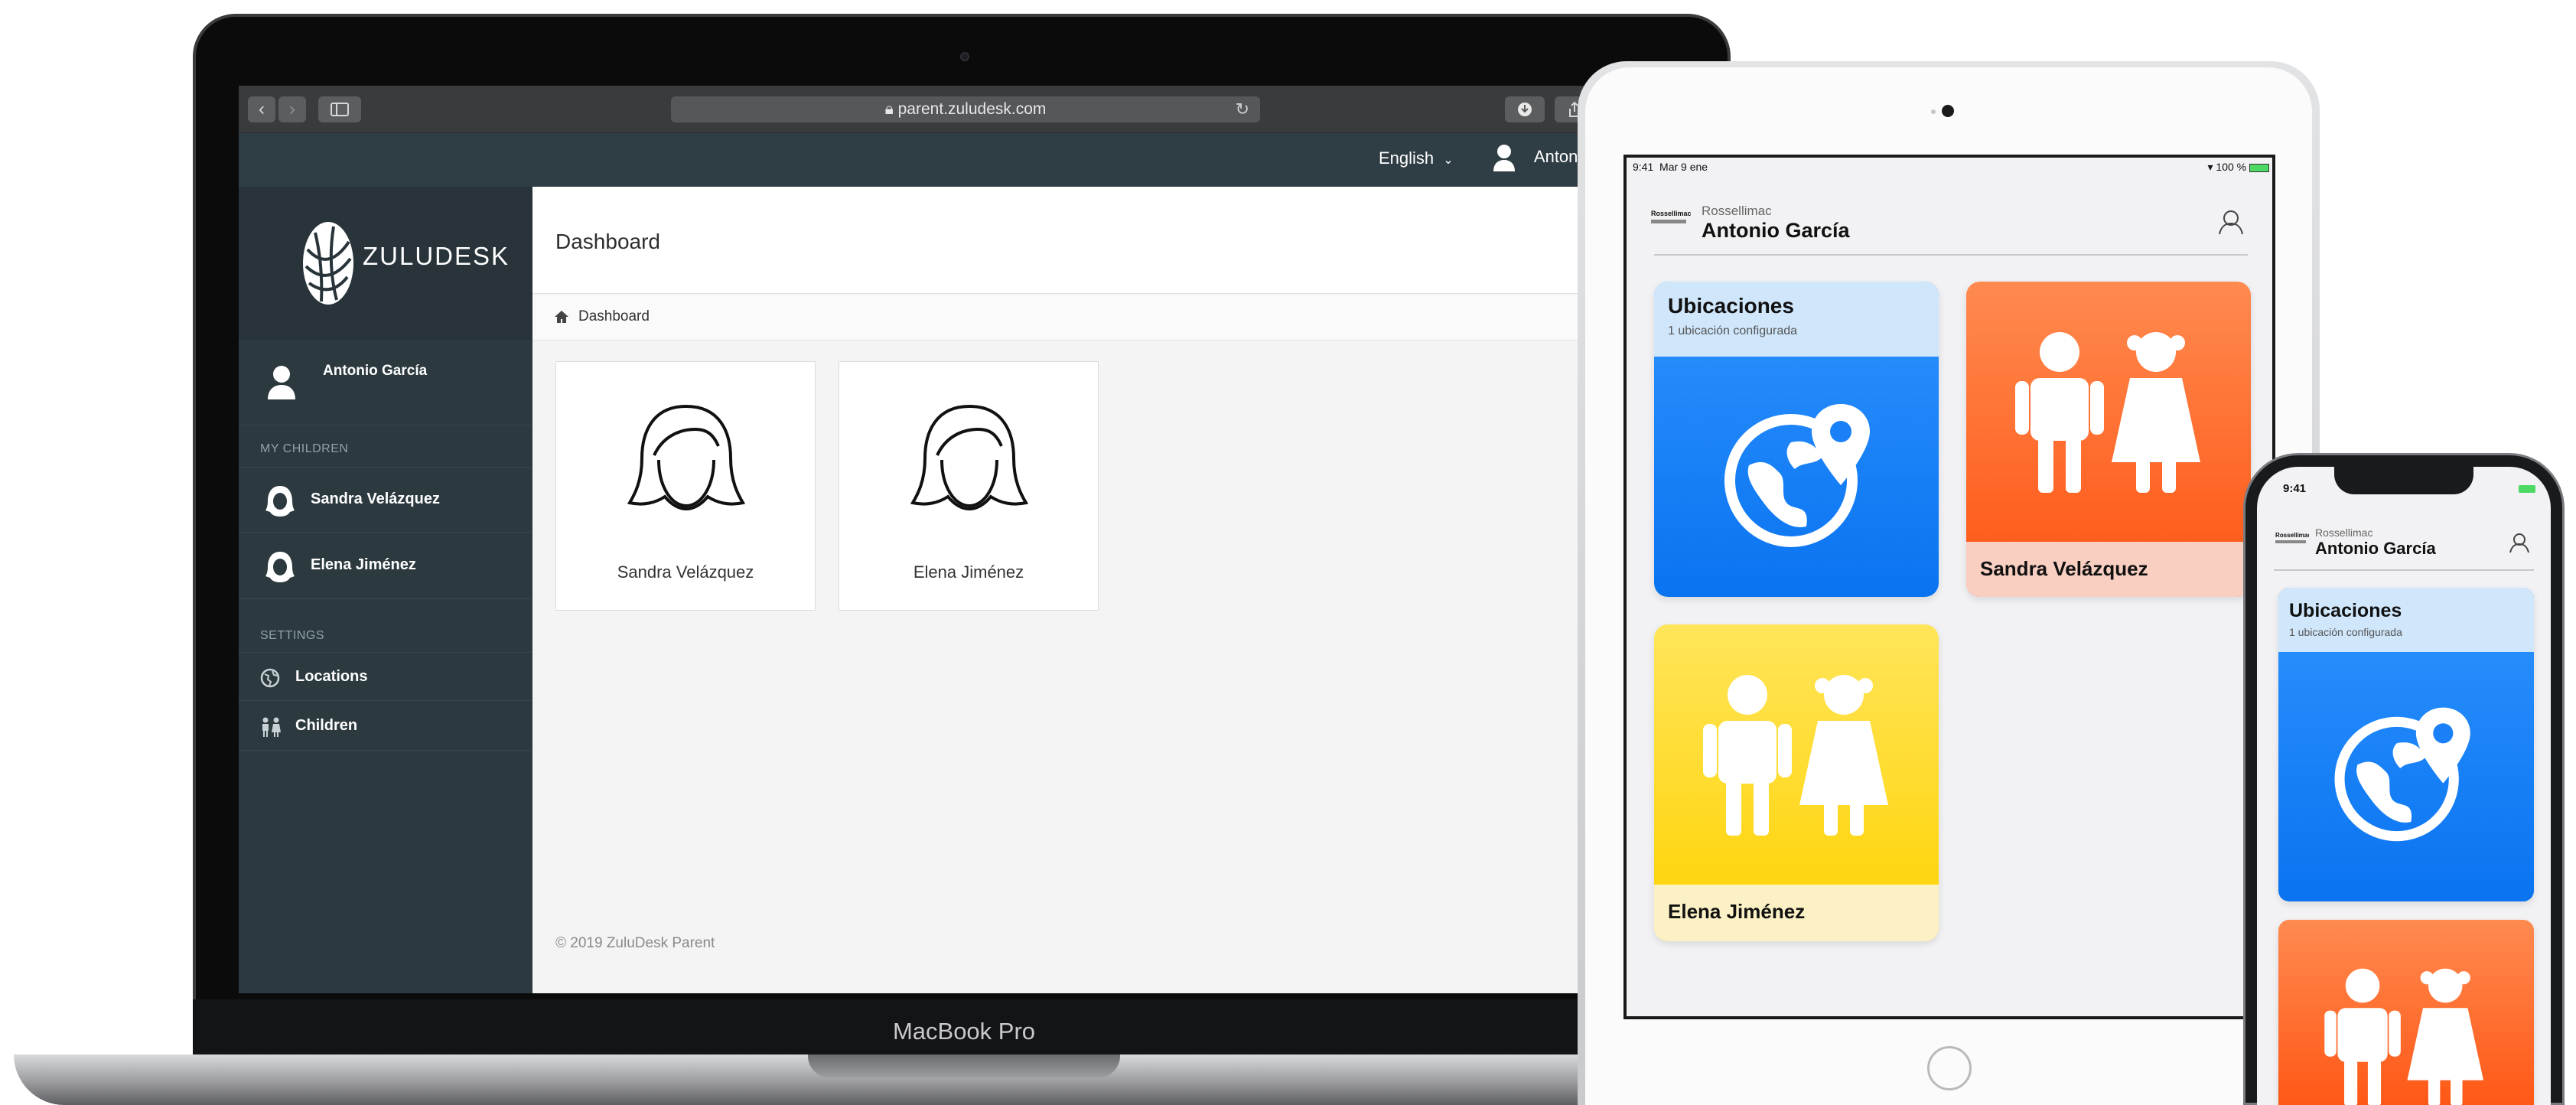  Describe the element at coordinates (965, 56) in the screenshot. I see `macbook-camera` at that location.